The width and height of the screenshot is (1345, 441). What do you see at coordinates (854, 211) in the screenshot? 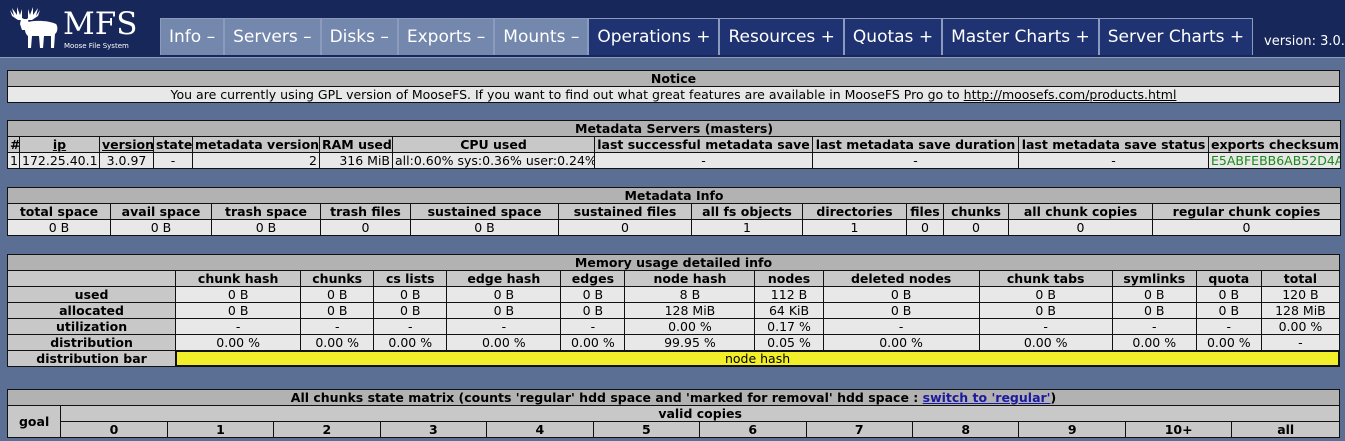
I see `col-directories: directories` at bounding box center [854, 211].